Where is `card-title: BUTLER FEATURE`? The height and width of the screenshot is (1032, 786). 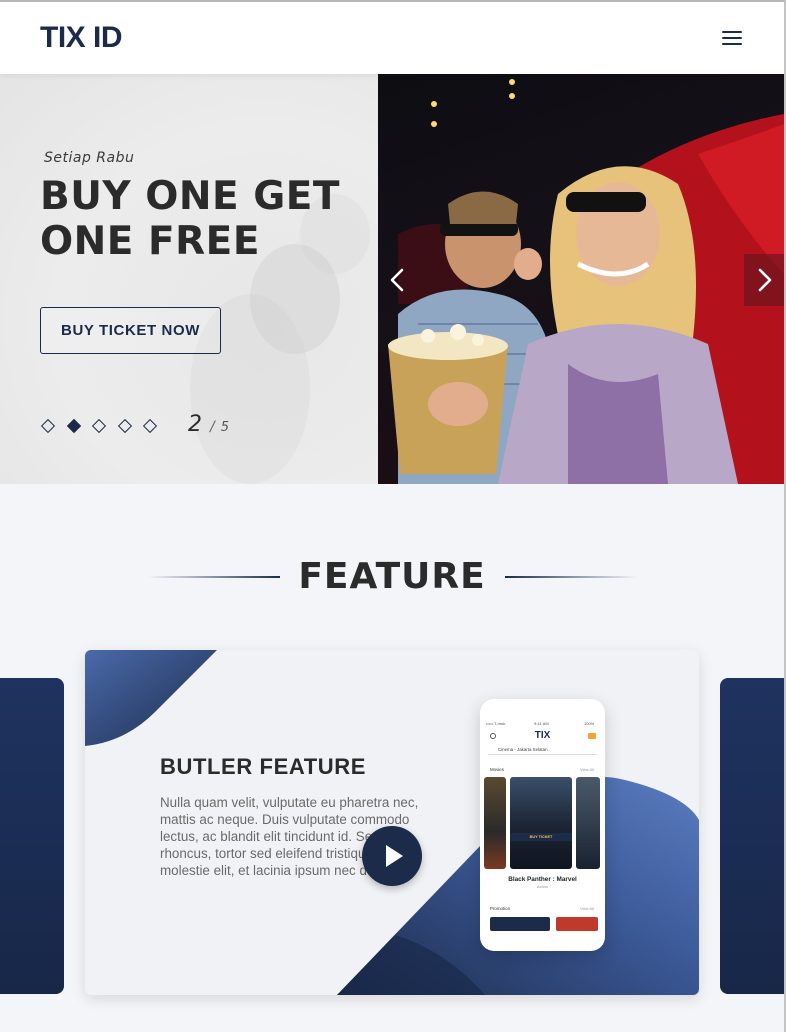 card-title: BUTLER FEATURE is located at coordinates (263, 766).